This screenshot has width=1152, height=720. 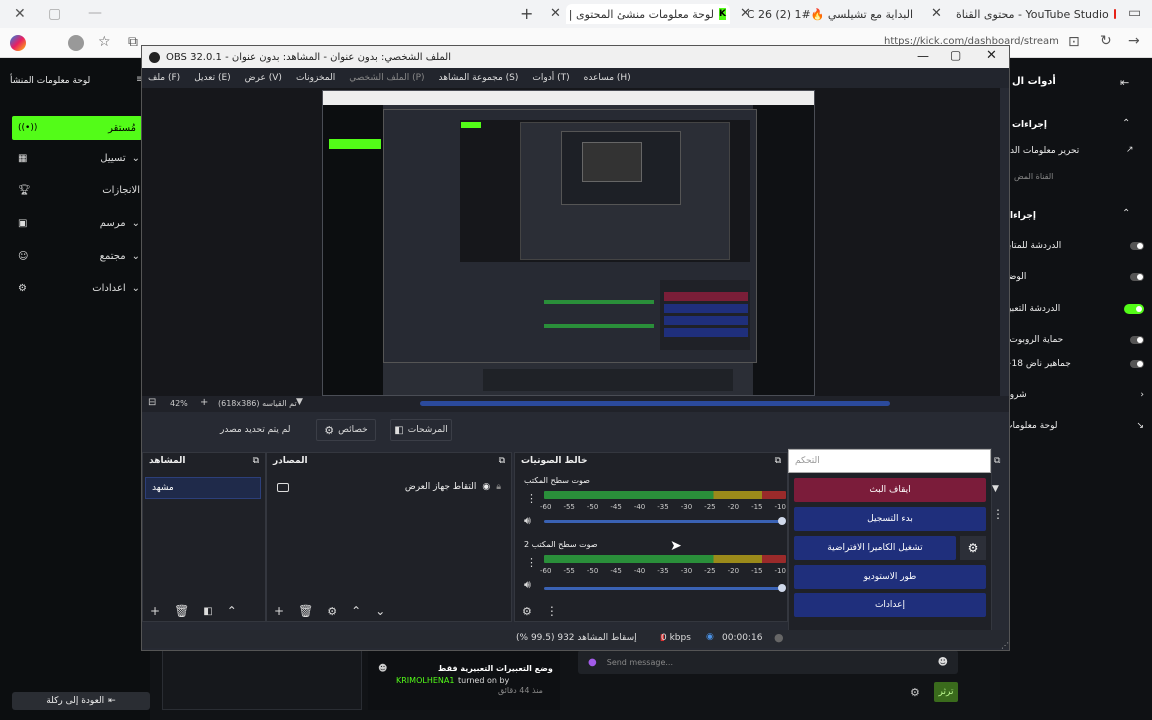 I want to click on back-to-kick-button: العودة إلى ركلة ⇤, so click(x=81, y=701).